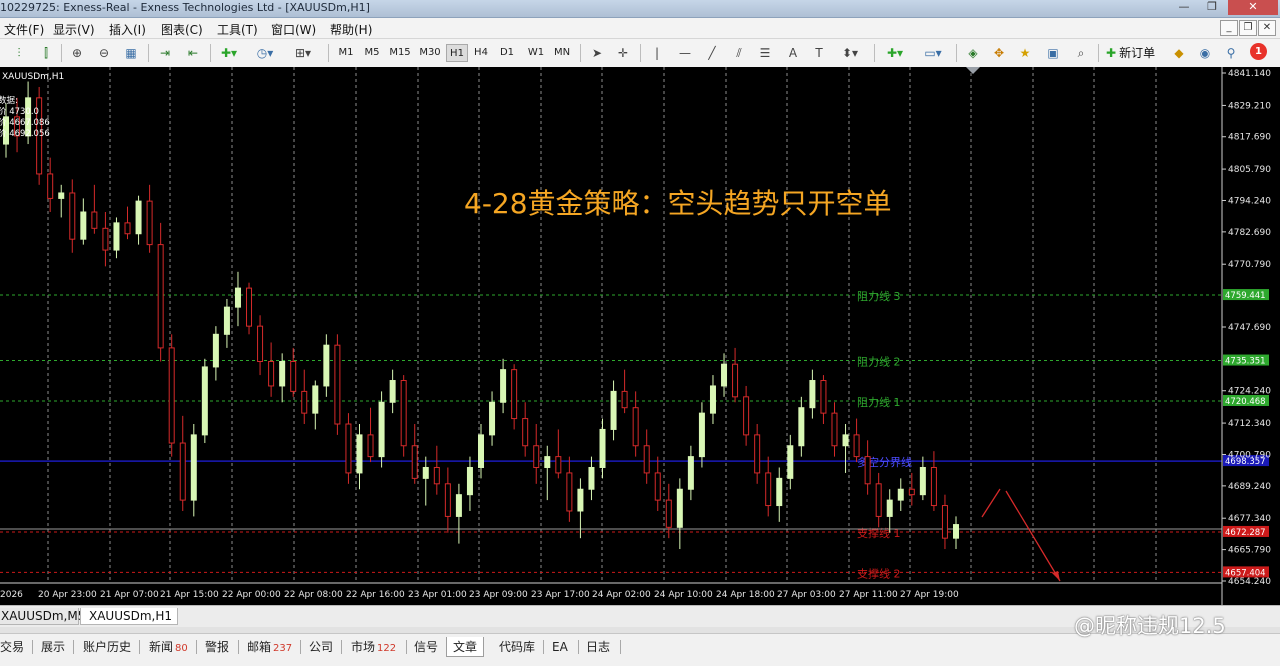  I want to click on chart-tab-h1: XAUUSDm,H1, so click(129, 616).